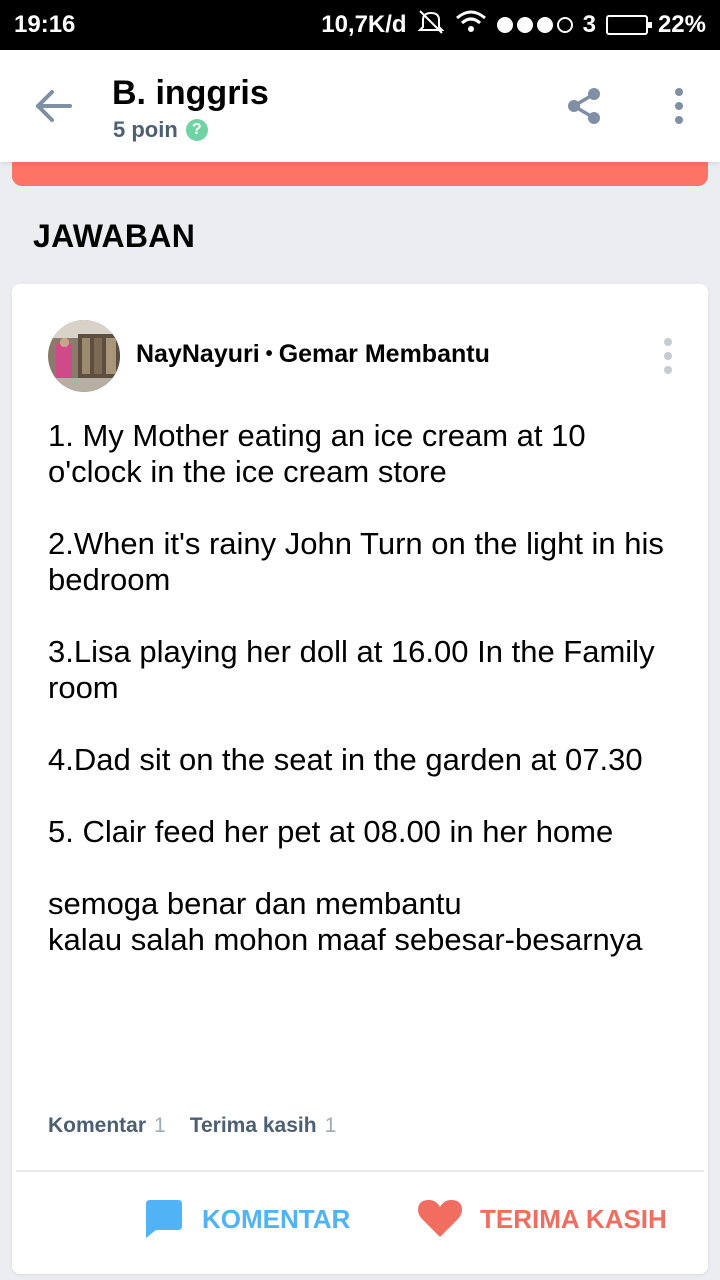 Image resolution: width=720 pixels, height=1280 pixels. Describe the element at coordinates (589, 24) in the screenshot. I see `sim-label: 3` at that location.